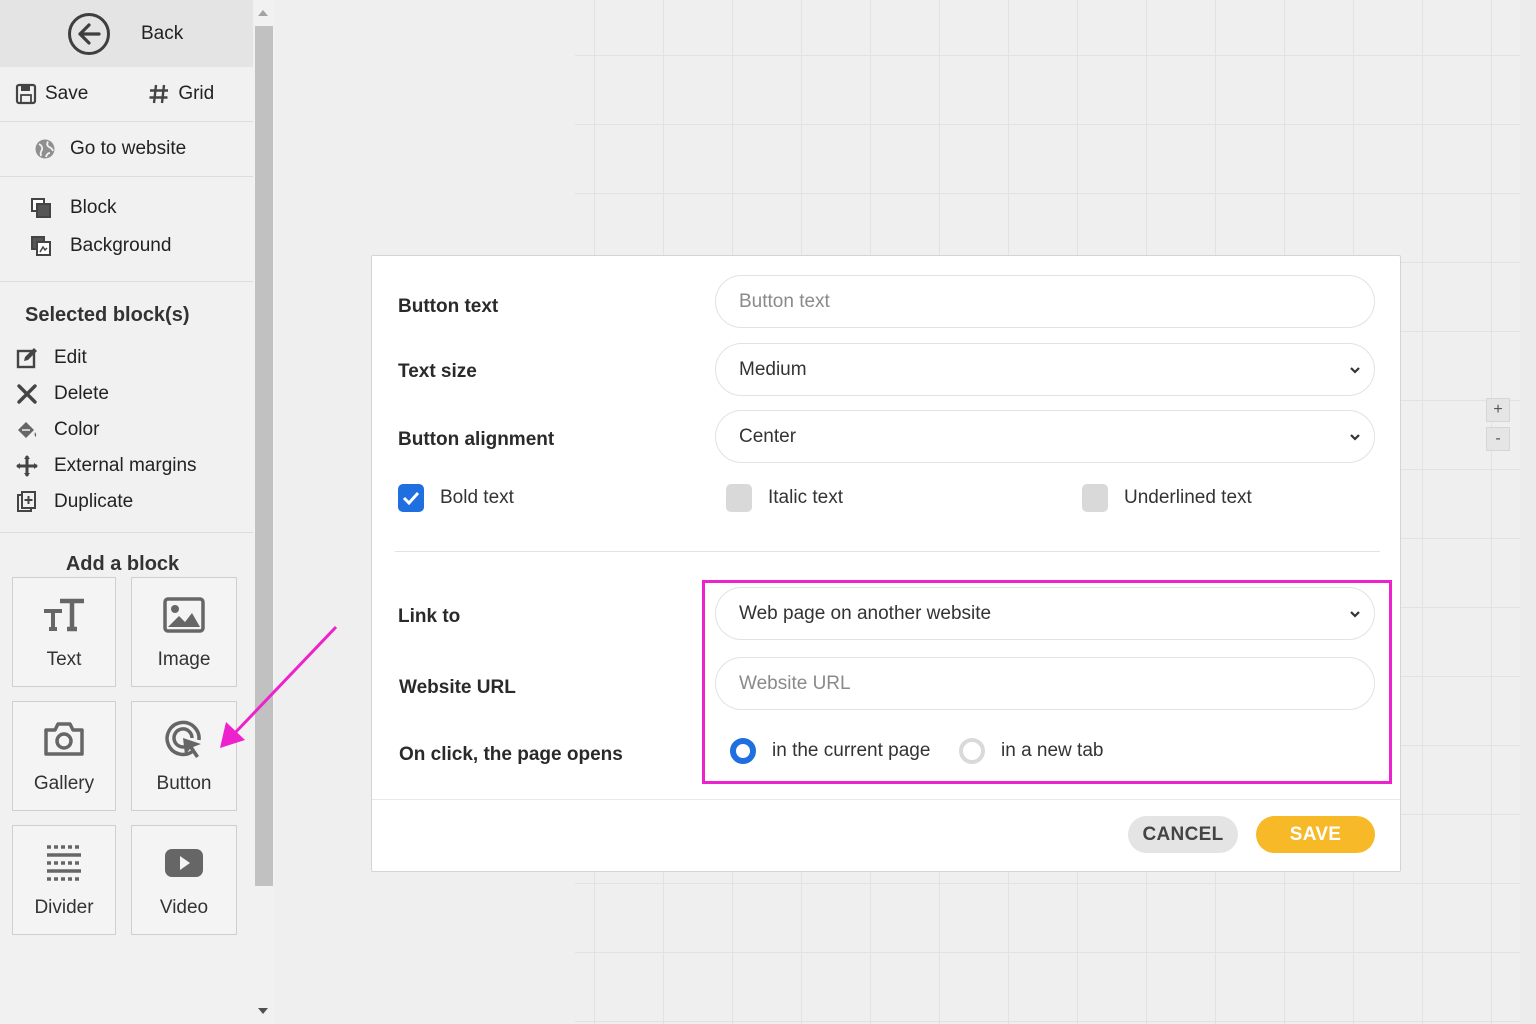 This screenshot has height=1024, width=1536. What do you see at coordinates (159, 94) in the screenshot?
I see `hash-grid-icon` at bounding box center [159, 94].